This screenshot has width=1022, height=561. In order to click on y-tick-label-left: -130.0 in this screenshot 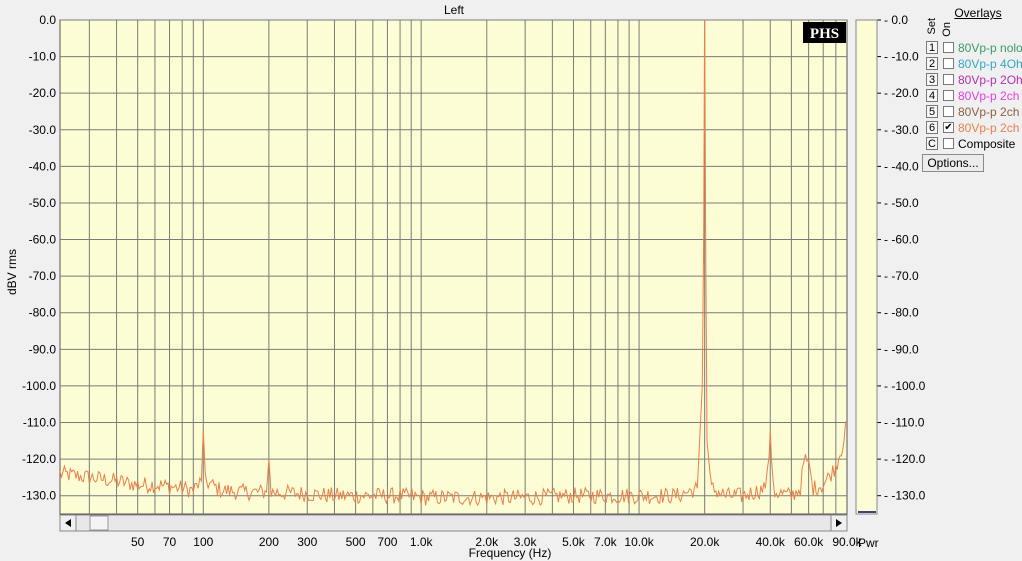, I will do `click(39, 496)`.